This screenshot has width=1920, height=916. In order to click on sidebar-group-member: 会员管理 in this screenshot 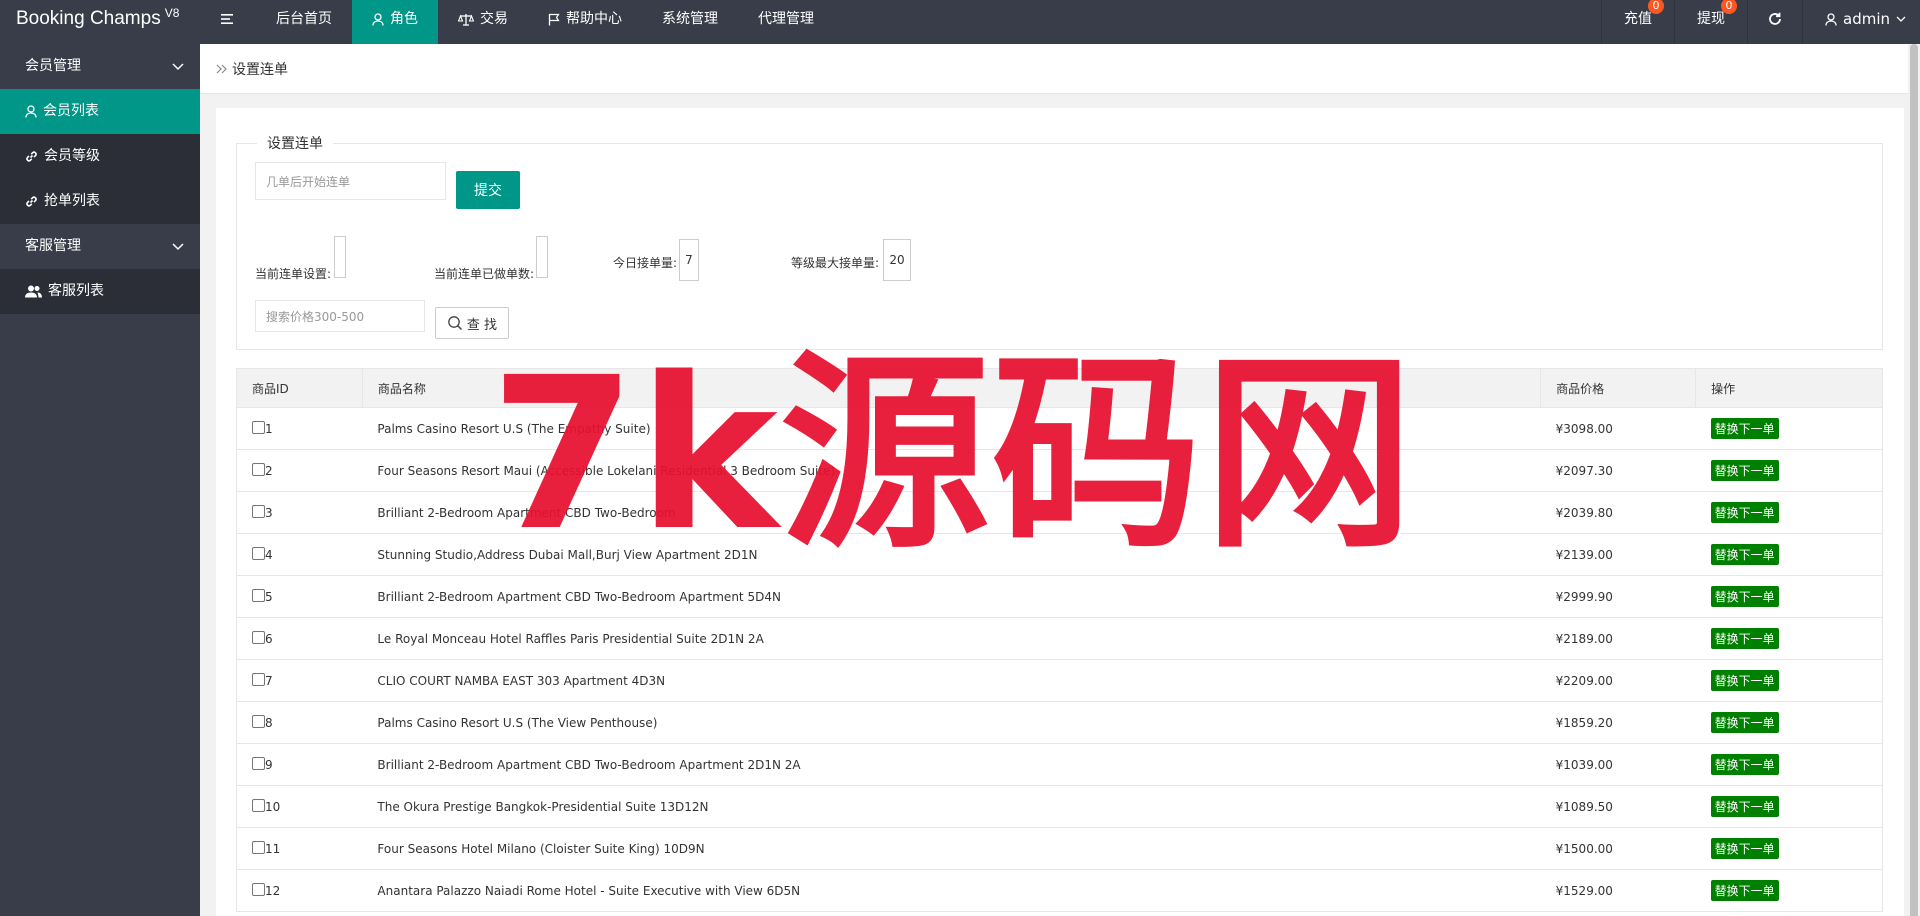, I will do `click(100, 66)`.